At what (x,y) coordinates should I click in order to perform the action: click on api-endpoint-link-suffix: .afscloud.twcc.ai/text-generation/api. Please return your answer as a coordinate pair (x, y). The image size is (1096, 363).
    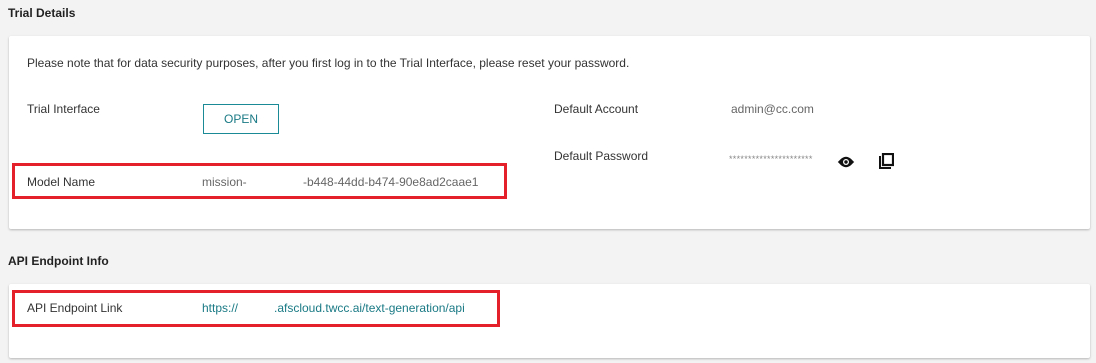
    Looking at the image, I should click on (369, 308).